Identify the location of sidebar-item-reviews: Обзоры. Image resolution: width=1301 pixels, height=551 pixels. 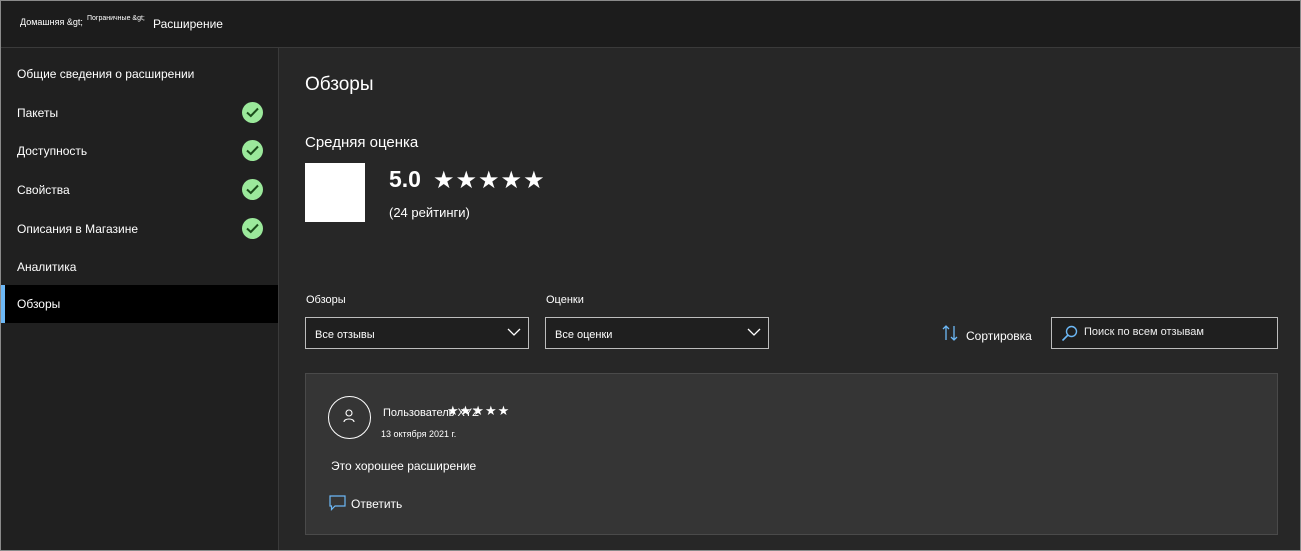
(139, 304).